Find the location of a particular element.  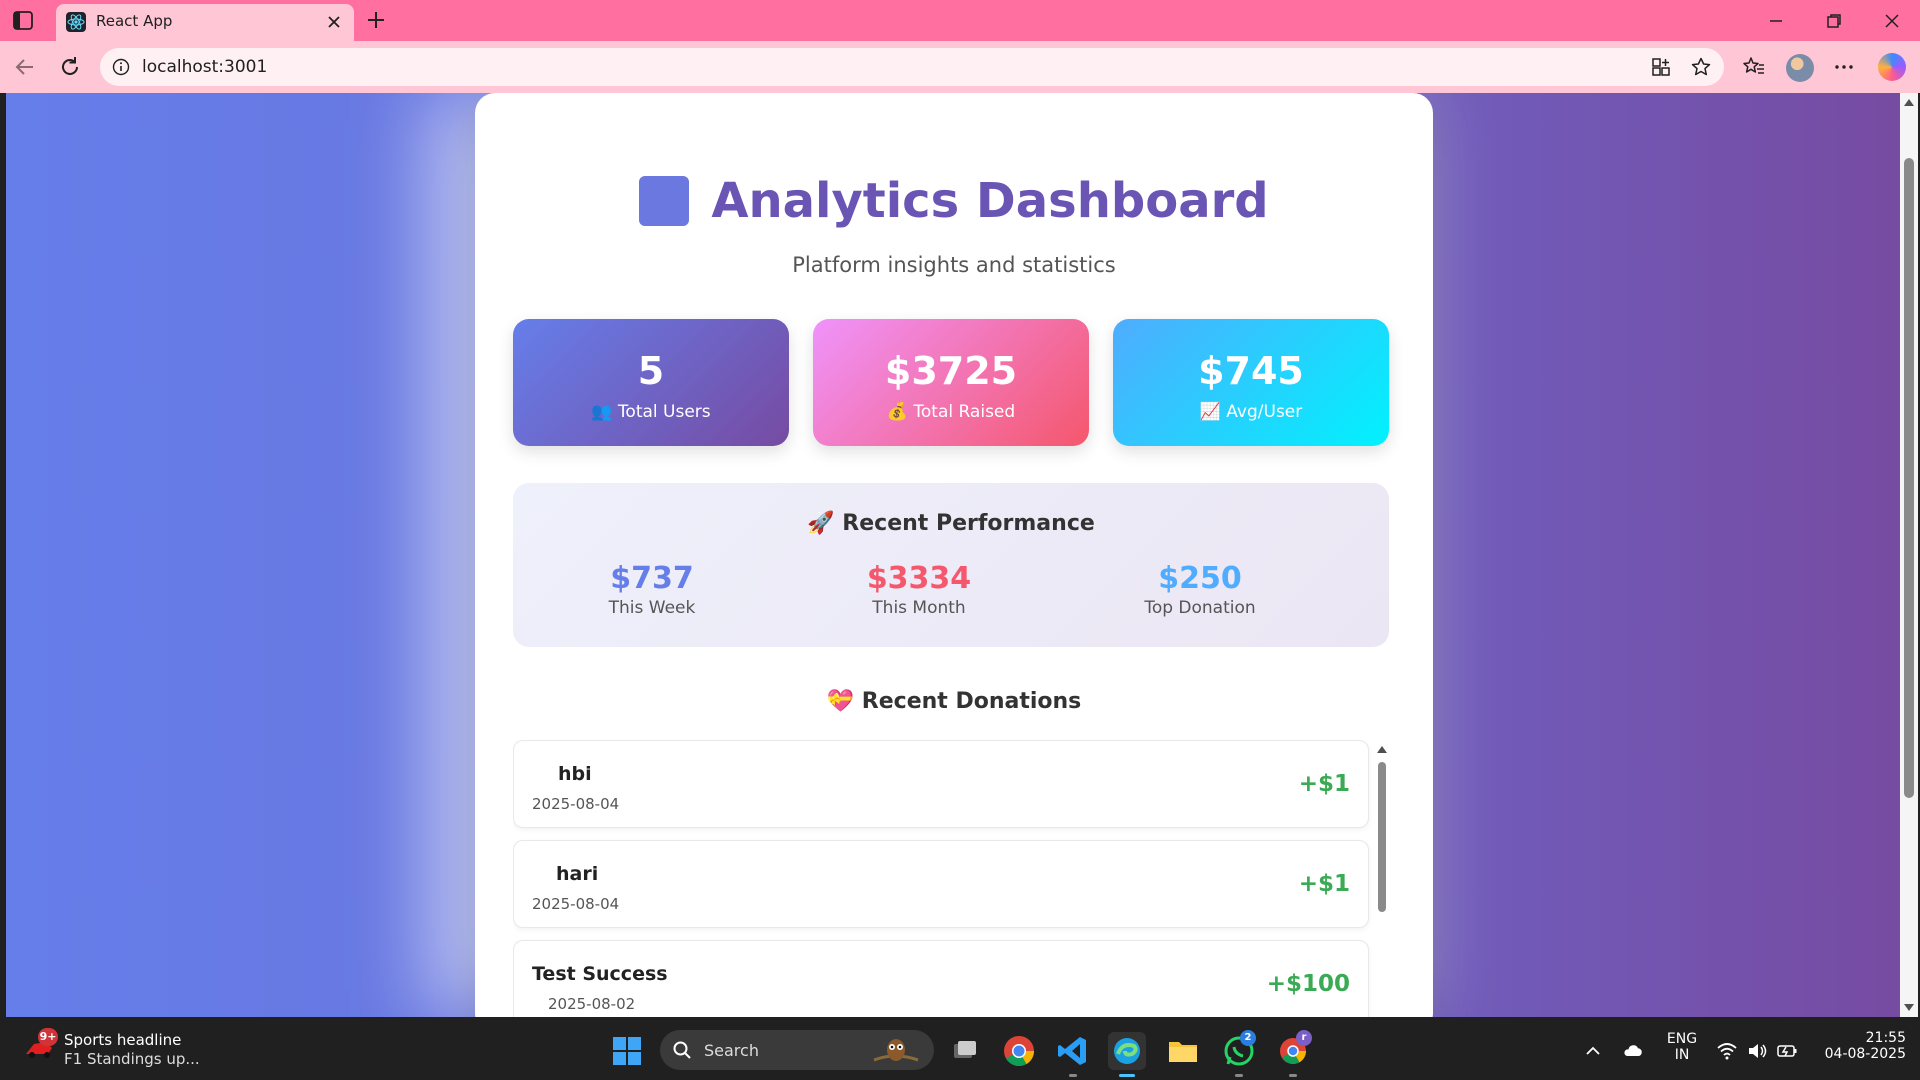

profile-avatar is located at coordinates (1800, 68).